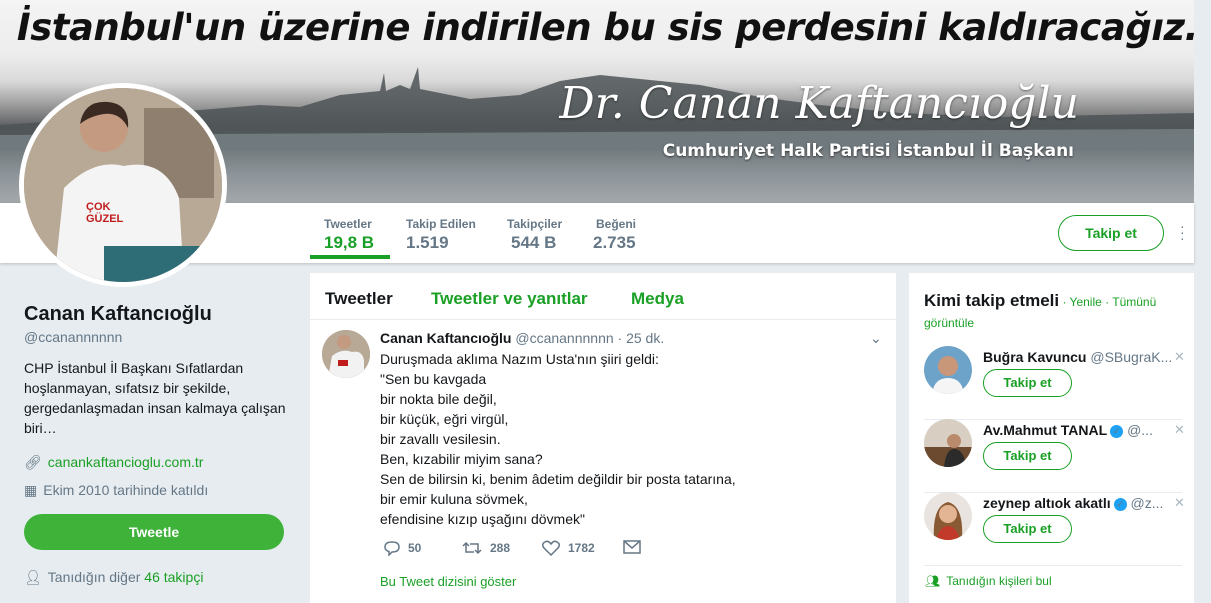 This screenshot has height=603, width=1211. I want to click on known-followers: 👤︎ Tanıdığın diğer 46 takipçi, so click(113, 577).